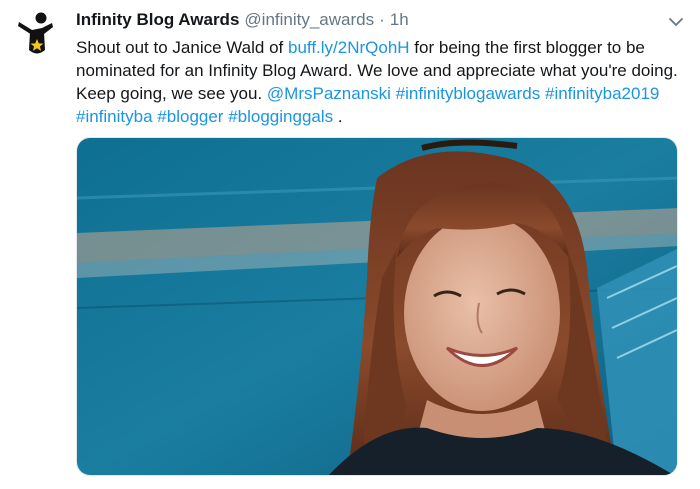 The width and height of the screenshot is (700, 489). Describe the element at coordinates (349, 47) in the screenshot. I see `tweet-link: buff.ly/2NrQohH` at that location.